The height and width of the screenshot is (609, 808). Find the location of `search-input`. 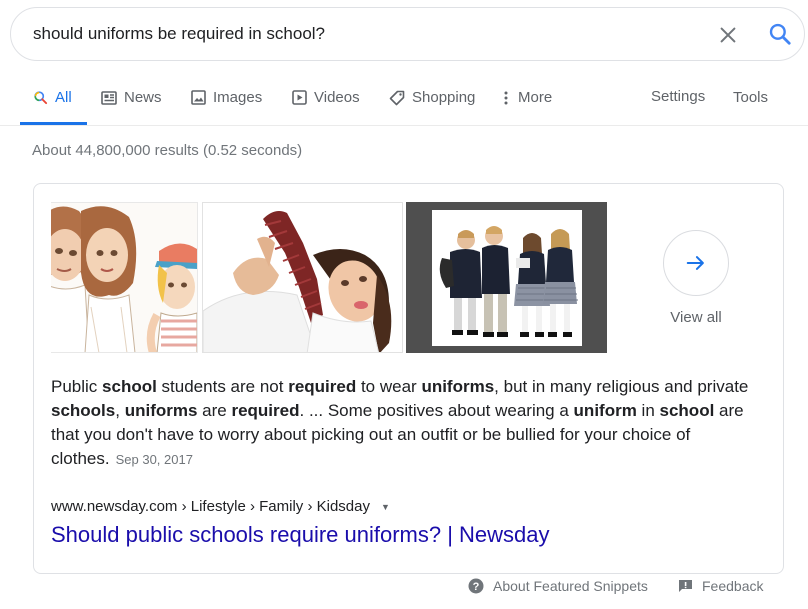

search-input is located at coordinates (353, 34).